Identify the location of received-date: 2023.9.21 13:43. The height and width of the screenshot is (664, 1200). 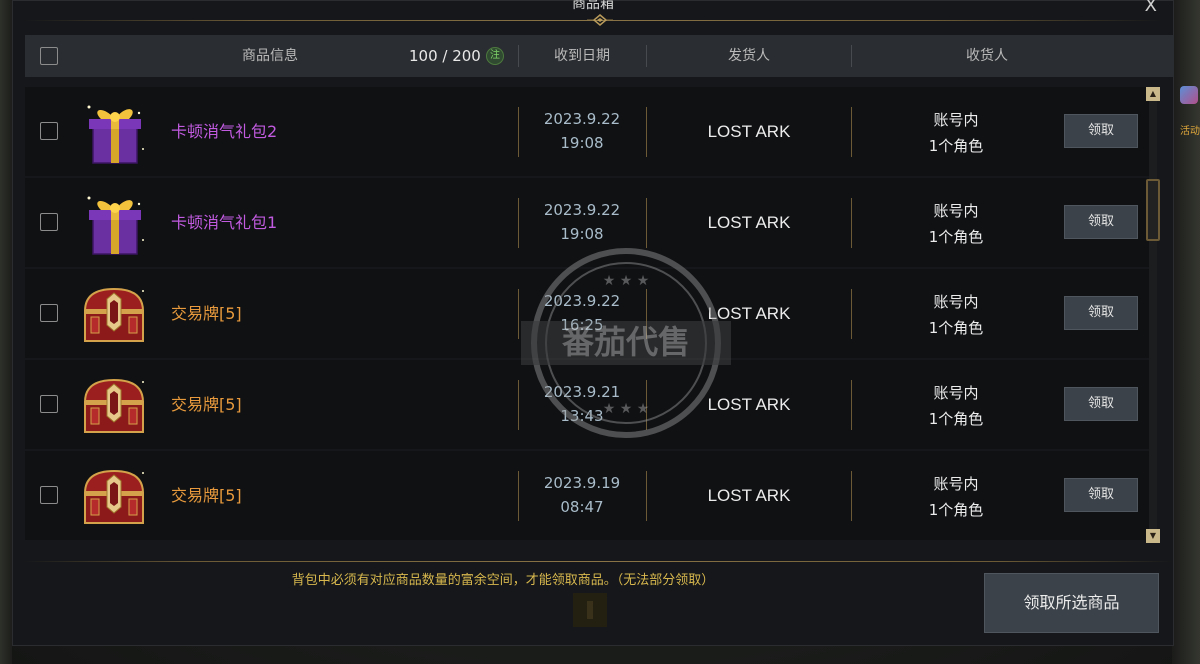
(582, 404).